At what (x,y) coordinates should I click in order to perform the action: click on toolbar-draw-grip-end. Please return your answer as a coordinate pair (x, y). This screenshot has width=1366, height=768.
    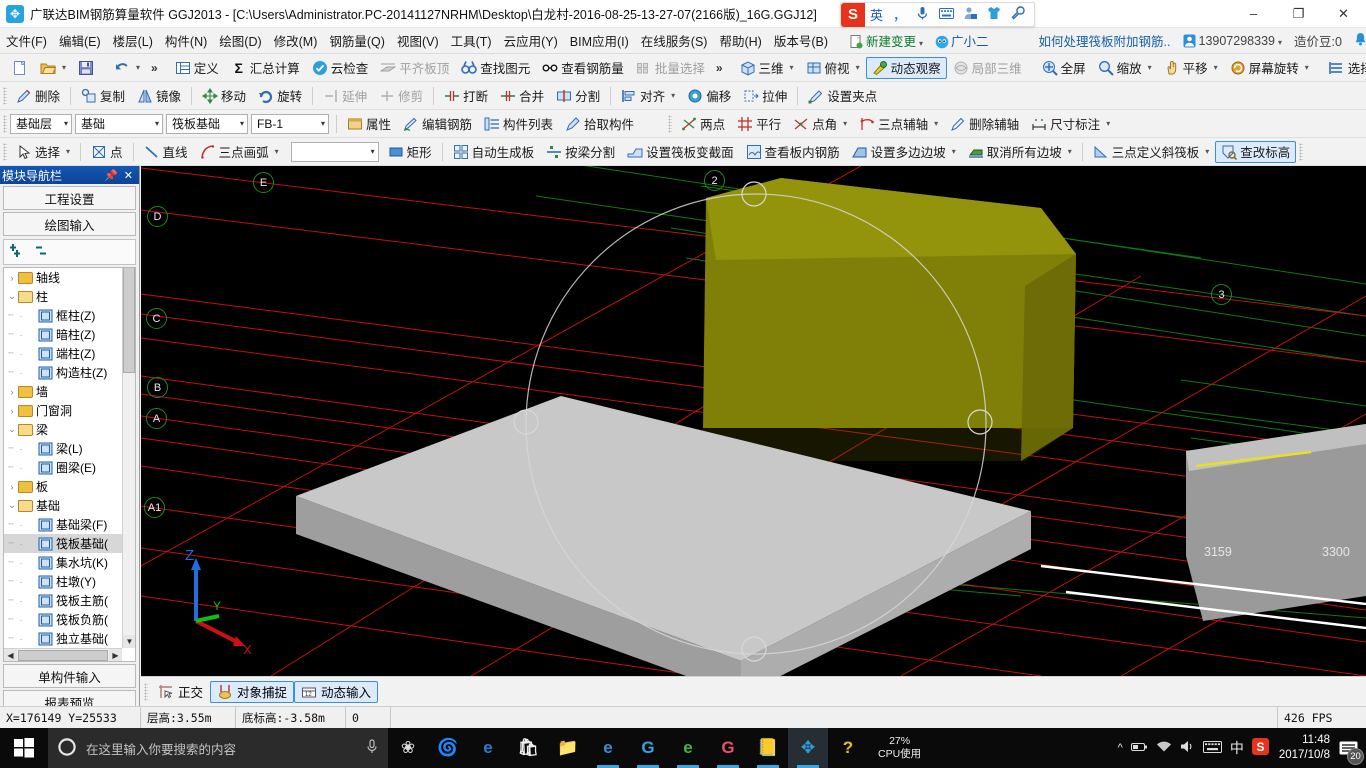
    Looking at the image, I should click on (1301, 151).